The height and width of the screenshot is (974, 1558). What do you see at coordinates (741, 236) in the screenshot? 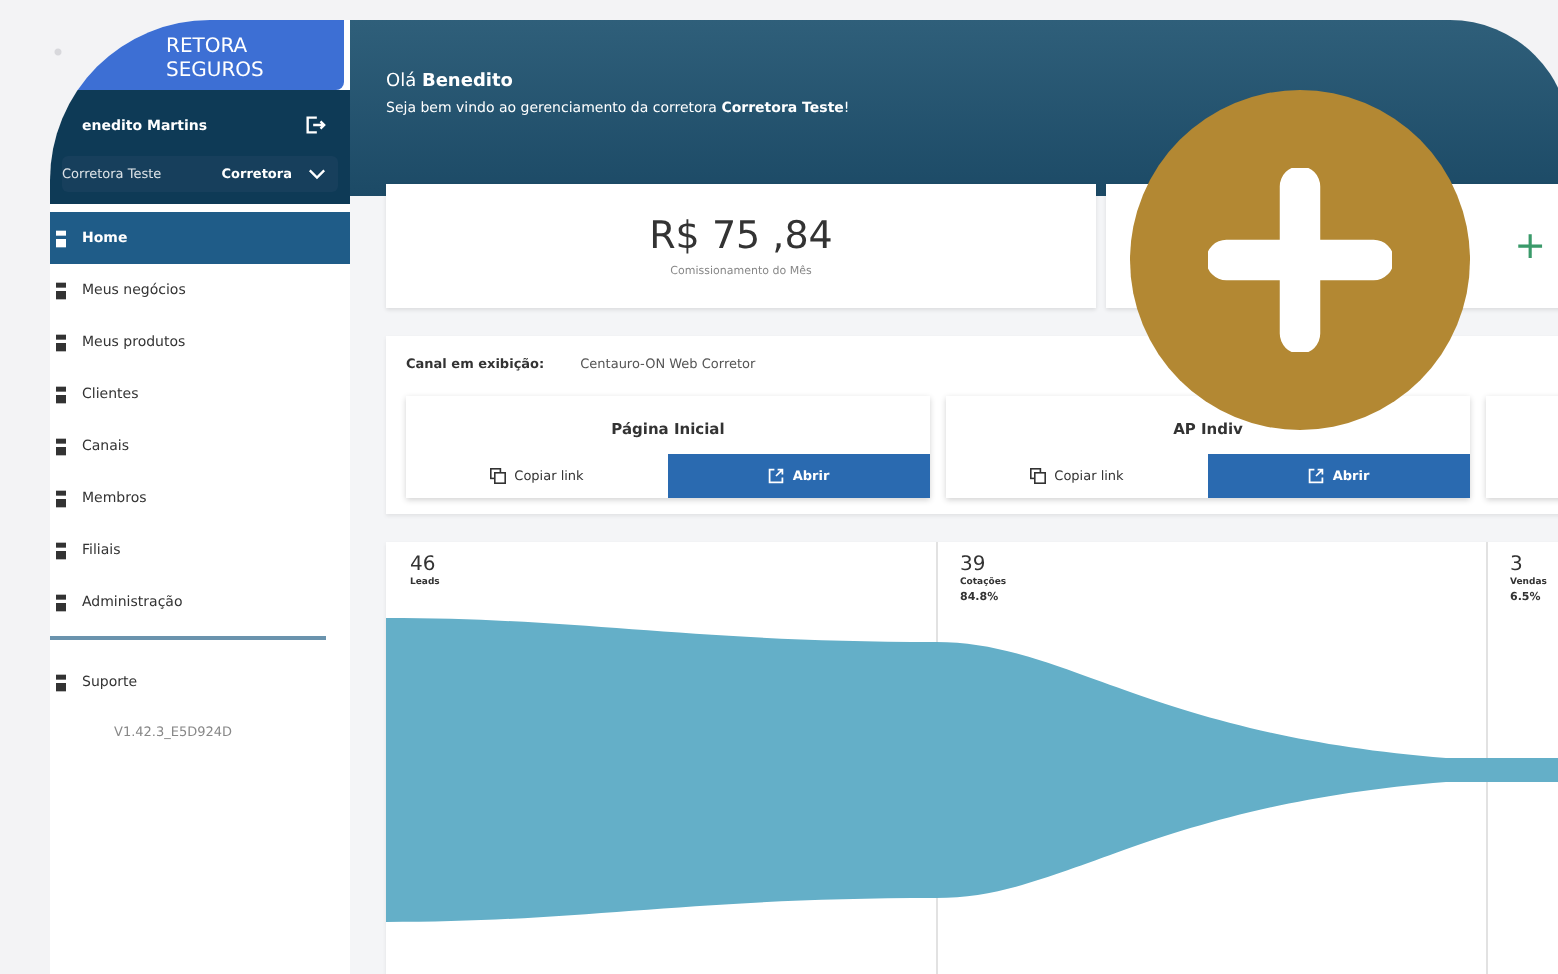
I see `stat-value: R$ 75 ,84` at bounding box center [741, 236].